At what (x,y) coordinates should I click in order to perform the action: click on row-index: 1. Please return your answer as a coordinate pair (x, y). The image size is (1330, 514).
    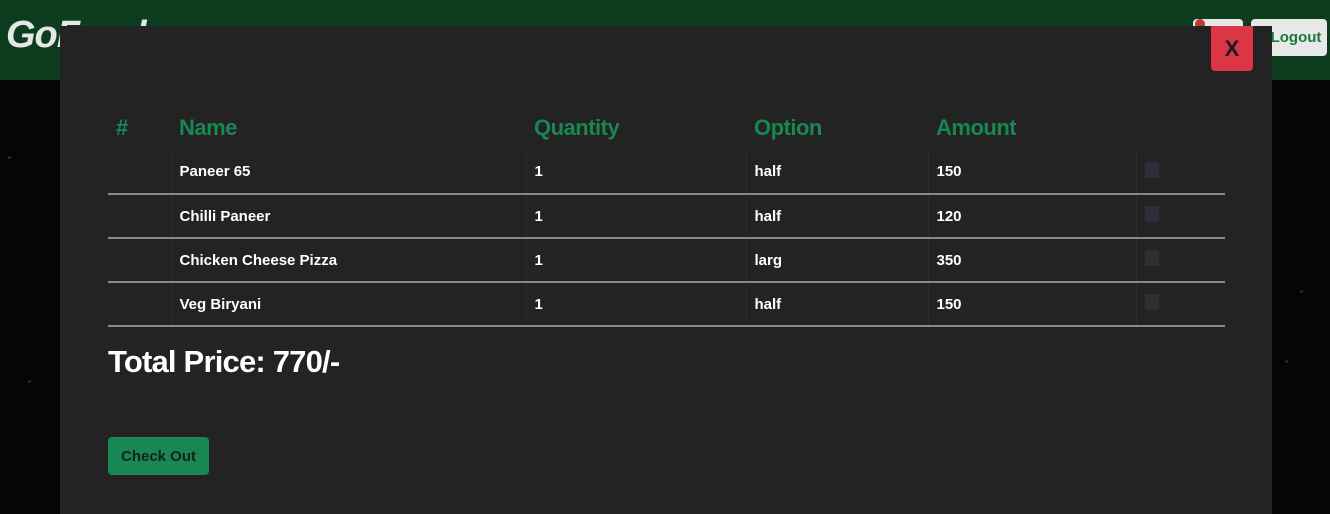
    Looking at the image, I should click on (139, 172).